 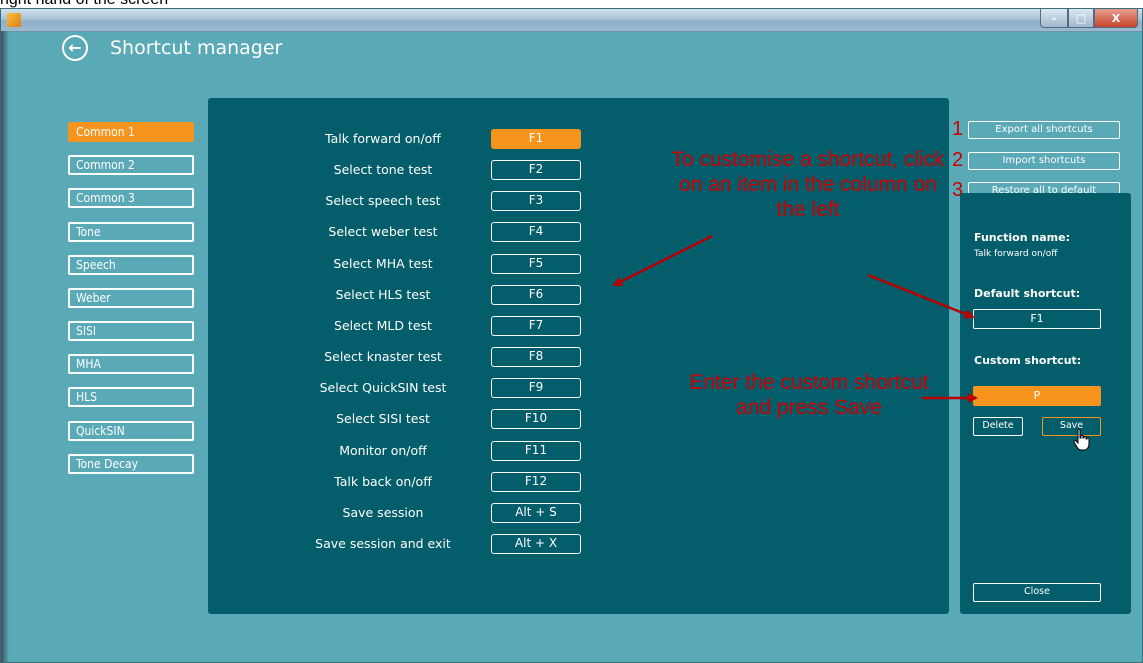 I want to click on custom-shortcut-input: P, so click(x=1037, y=396).